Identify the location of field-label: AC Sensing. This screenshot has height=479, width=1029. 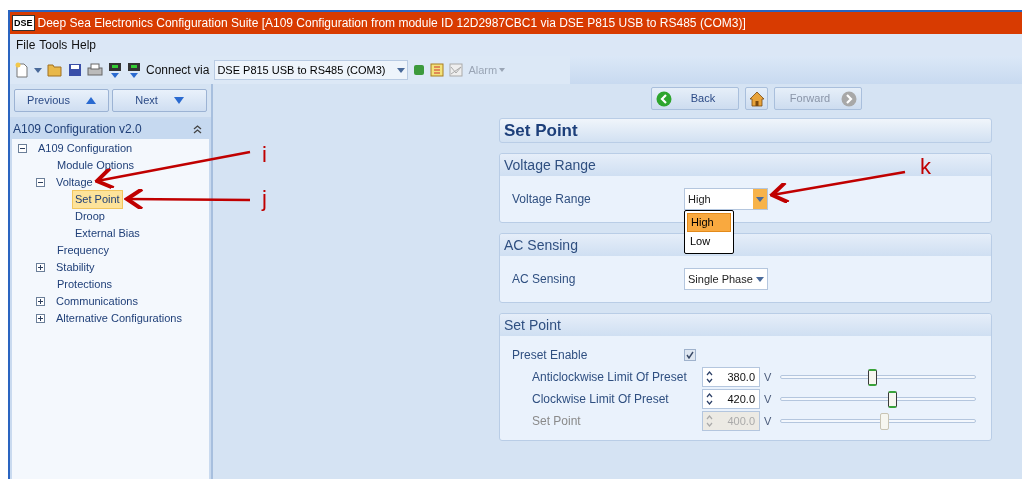
(544, 279).